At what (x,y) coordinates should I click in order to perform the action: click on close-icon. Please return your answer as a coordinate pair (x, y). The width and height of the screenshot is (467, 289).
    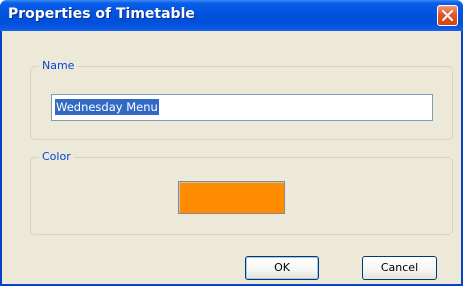
    Looking at the image, I should click on (447, 15).